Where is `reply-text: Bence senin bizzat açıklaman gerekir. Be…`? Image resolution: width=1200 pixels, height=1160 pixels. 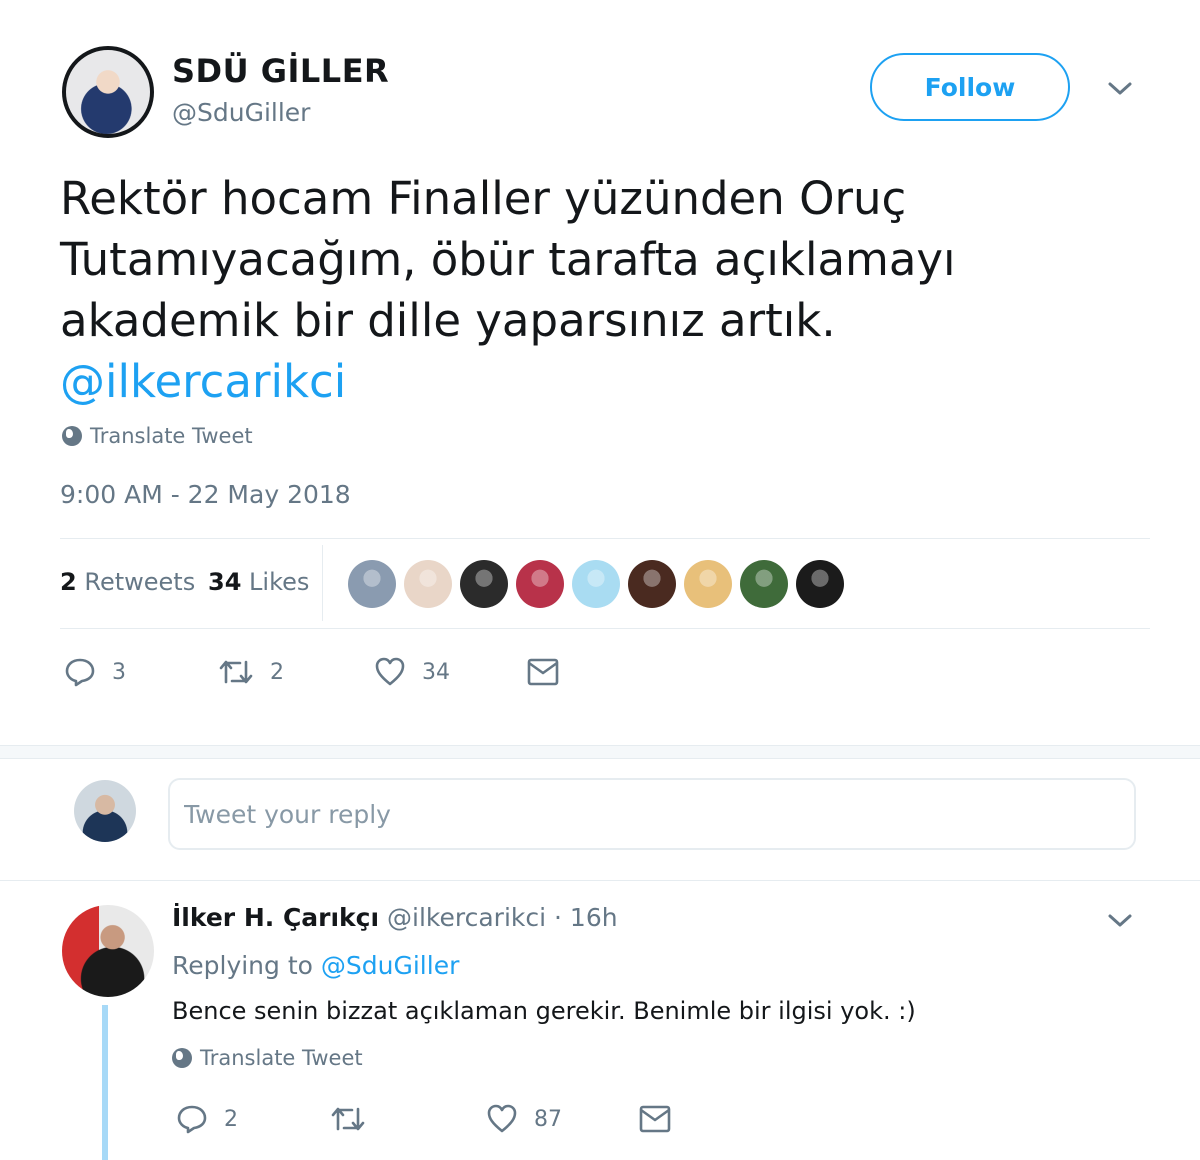
reply-text: Bence senin bizzat açıklaman gerekir. Be… is located at coordinates (544, 1011).